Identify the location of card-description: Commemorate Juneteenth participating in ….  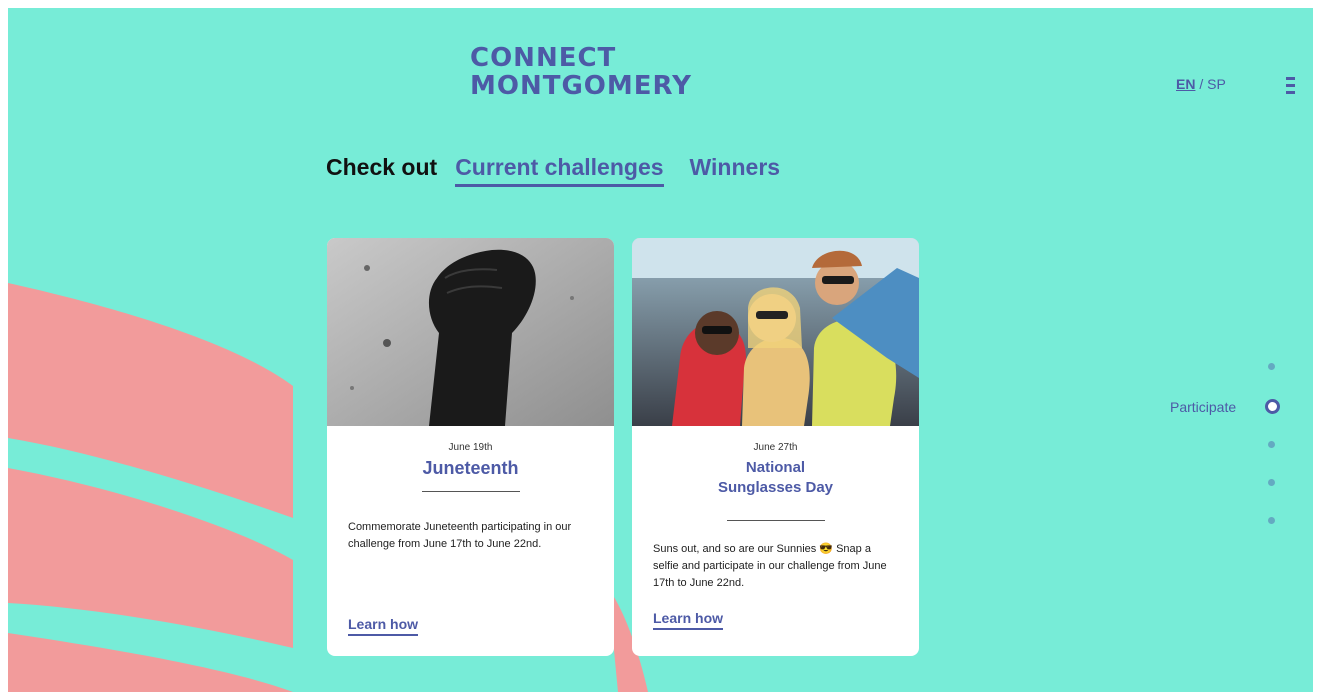
(460, 535).